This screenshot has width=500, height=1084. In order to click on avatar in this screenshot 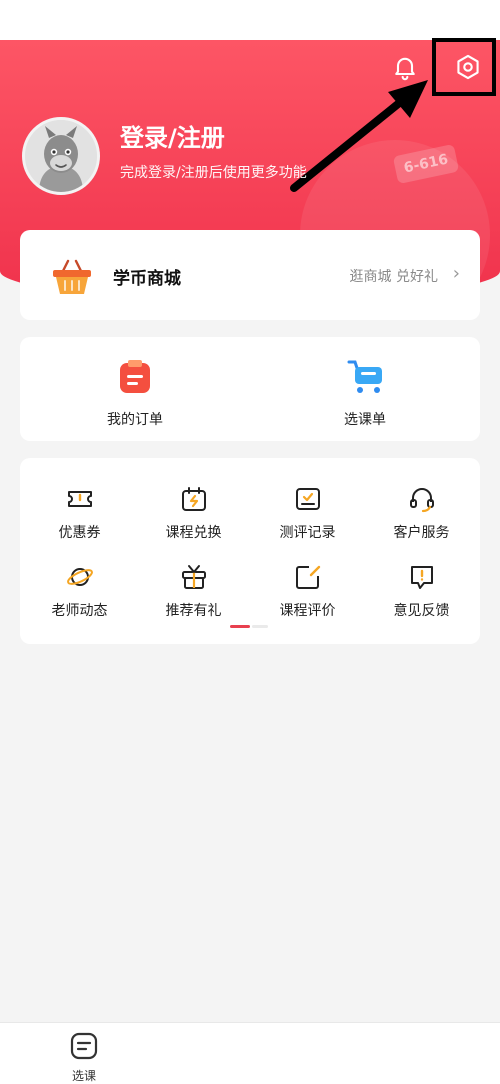, I will do `click(61, 156)`.